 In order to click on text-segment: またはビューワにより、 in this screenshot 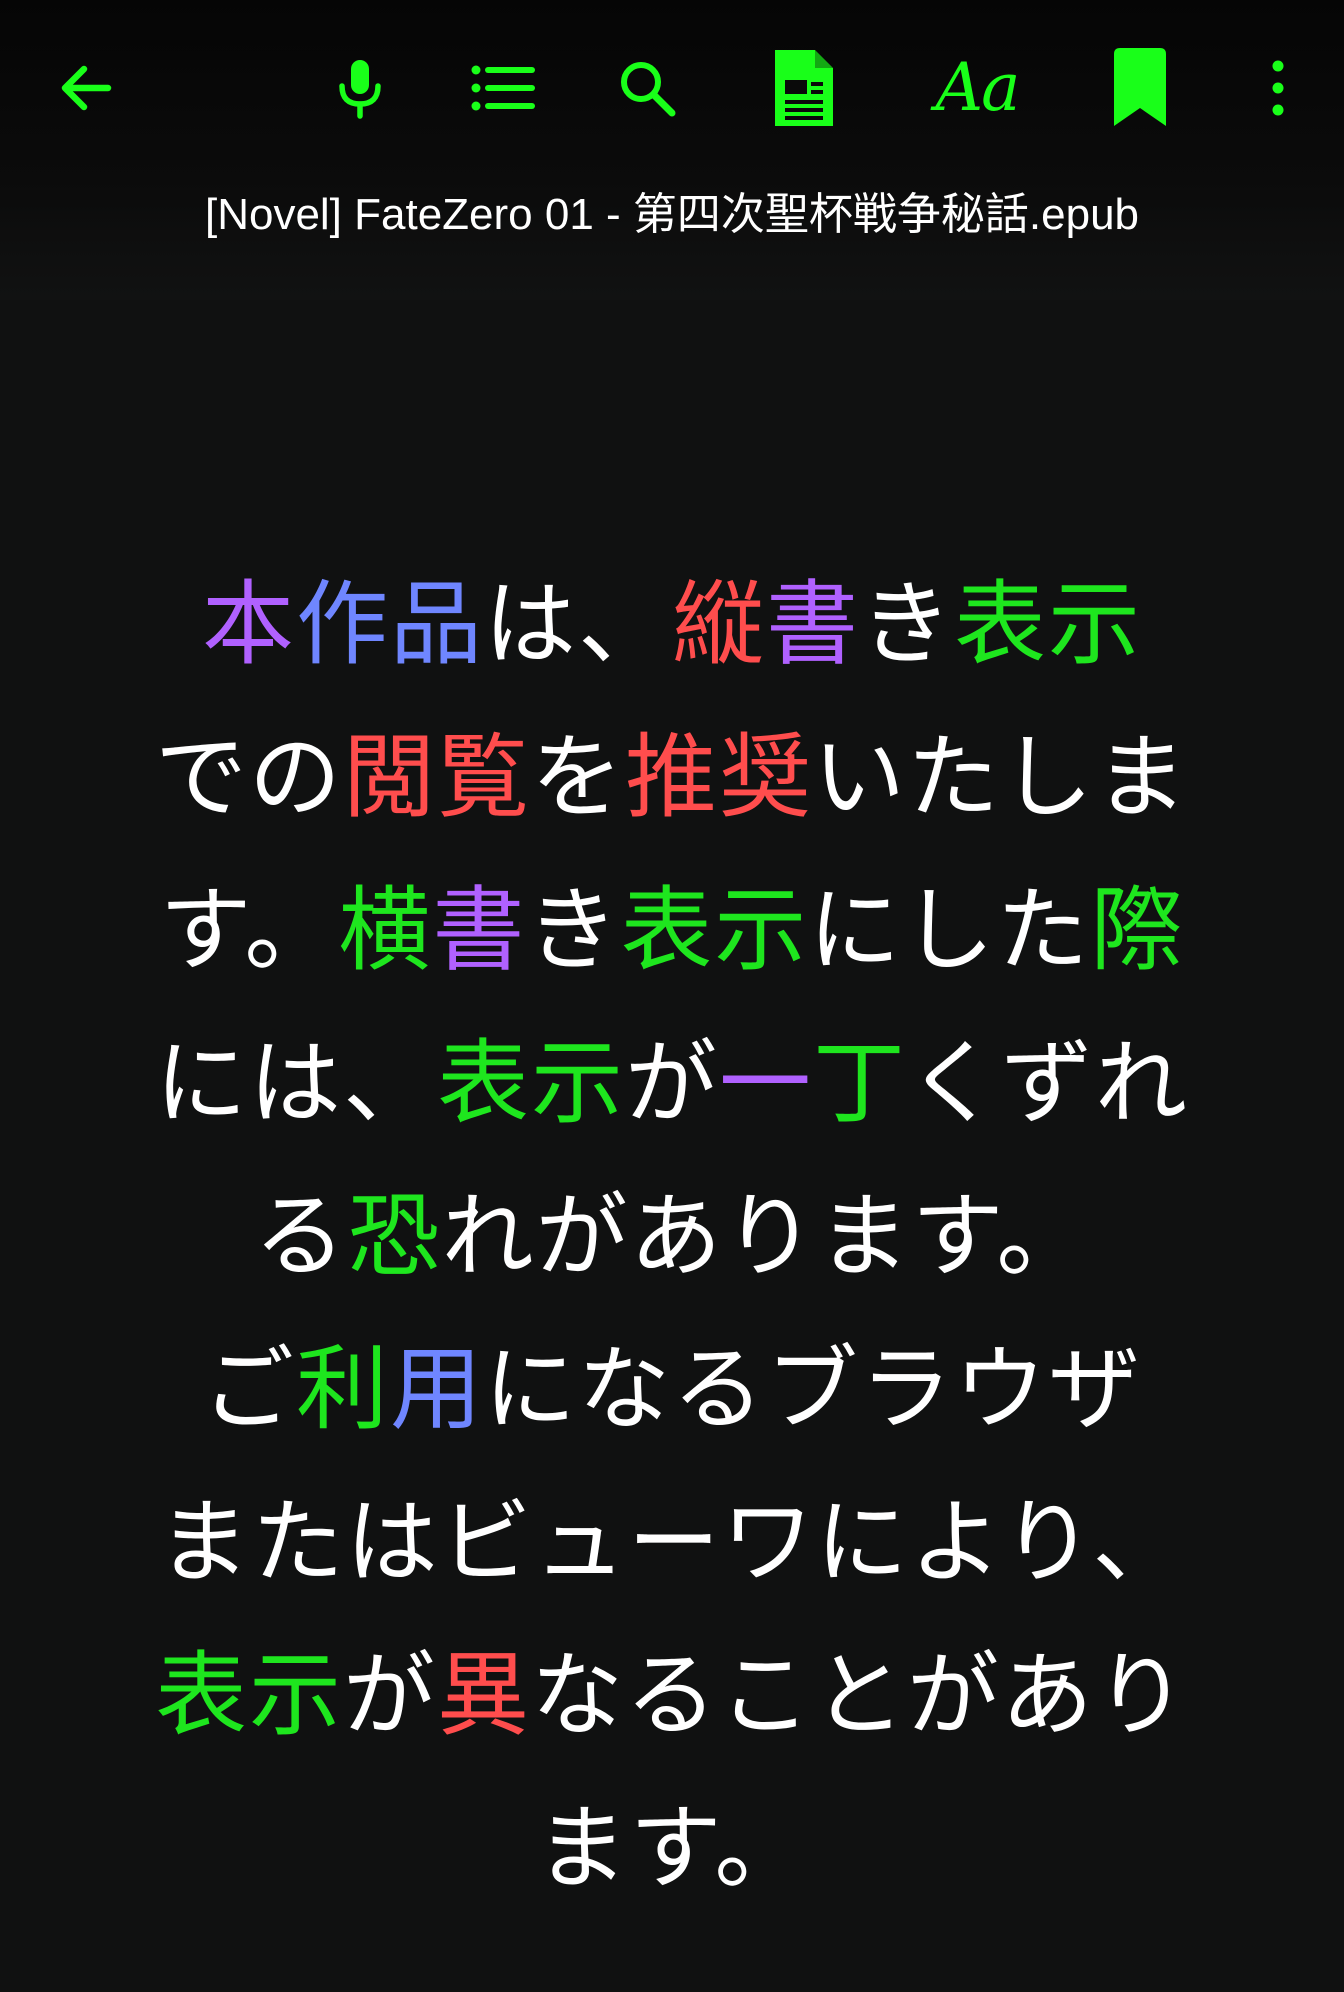, I will do `click(672, 1542)`.